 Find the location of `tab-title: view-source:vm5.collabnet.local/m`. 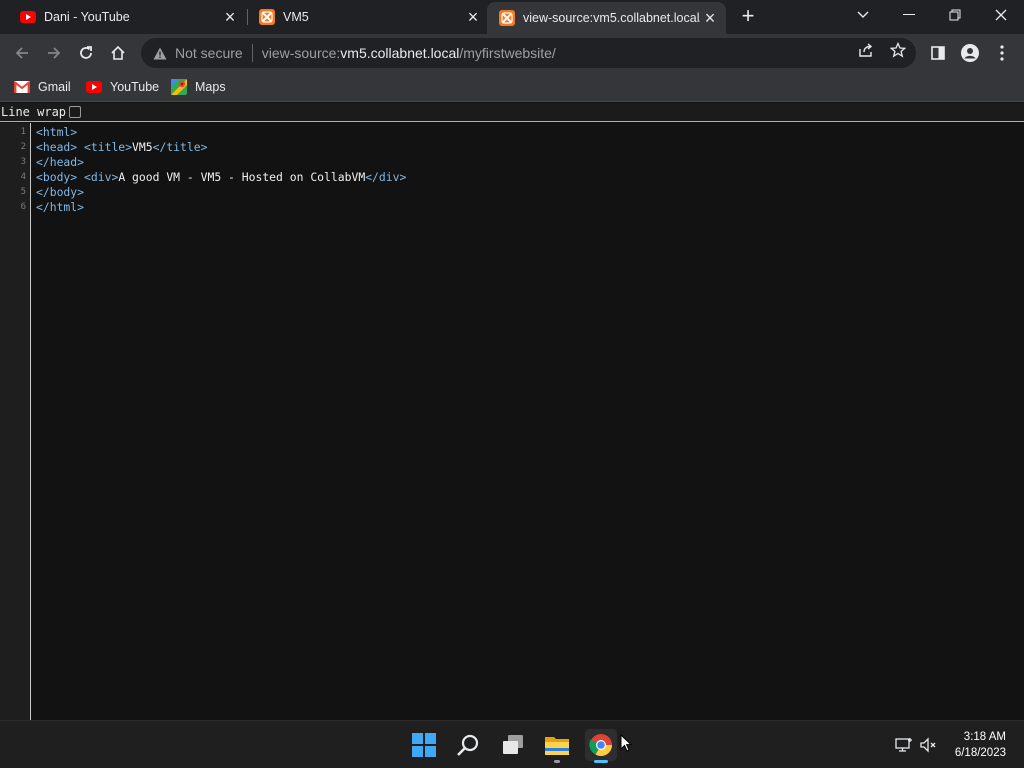

tab-title: view-source:vm5.collabnet.local/m is located at coordinates (611, 18).